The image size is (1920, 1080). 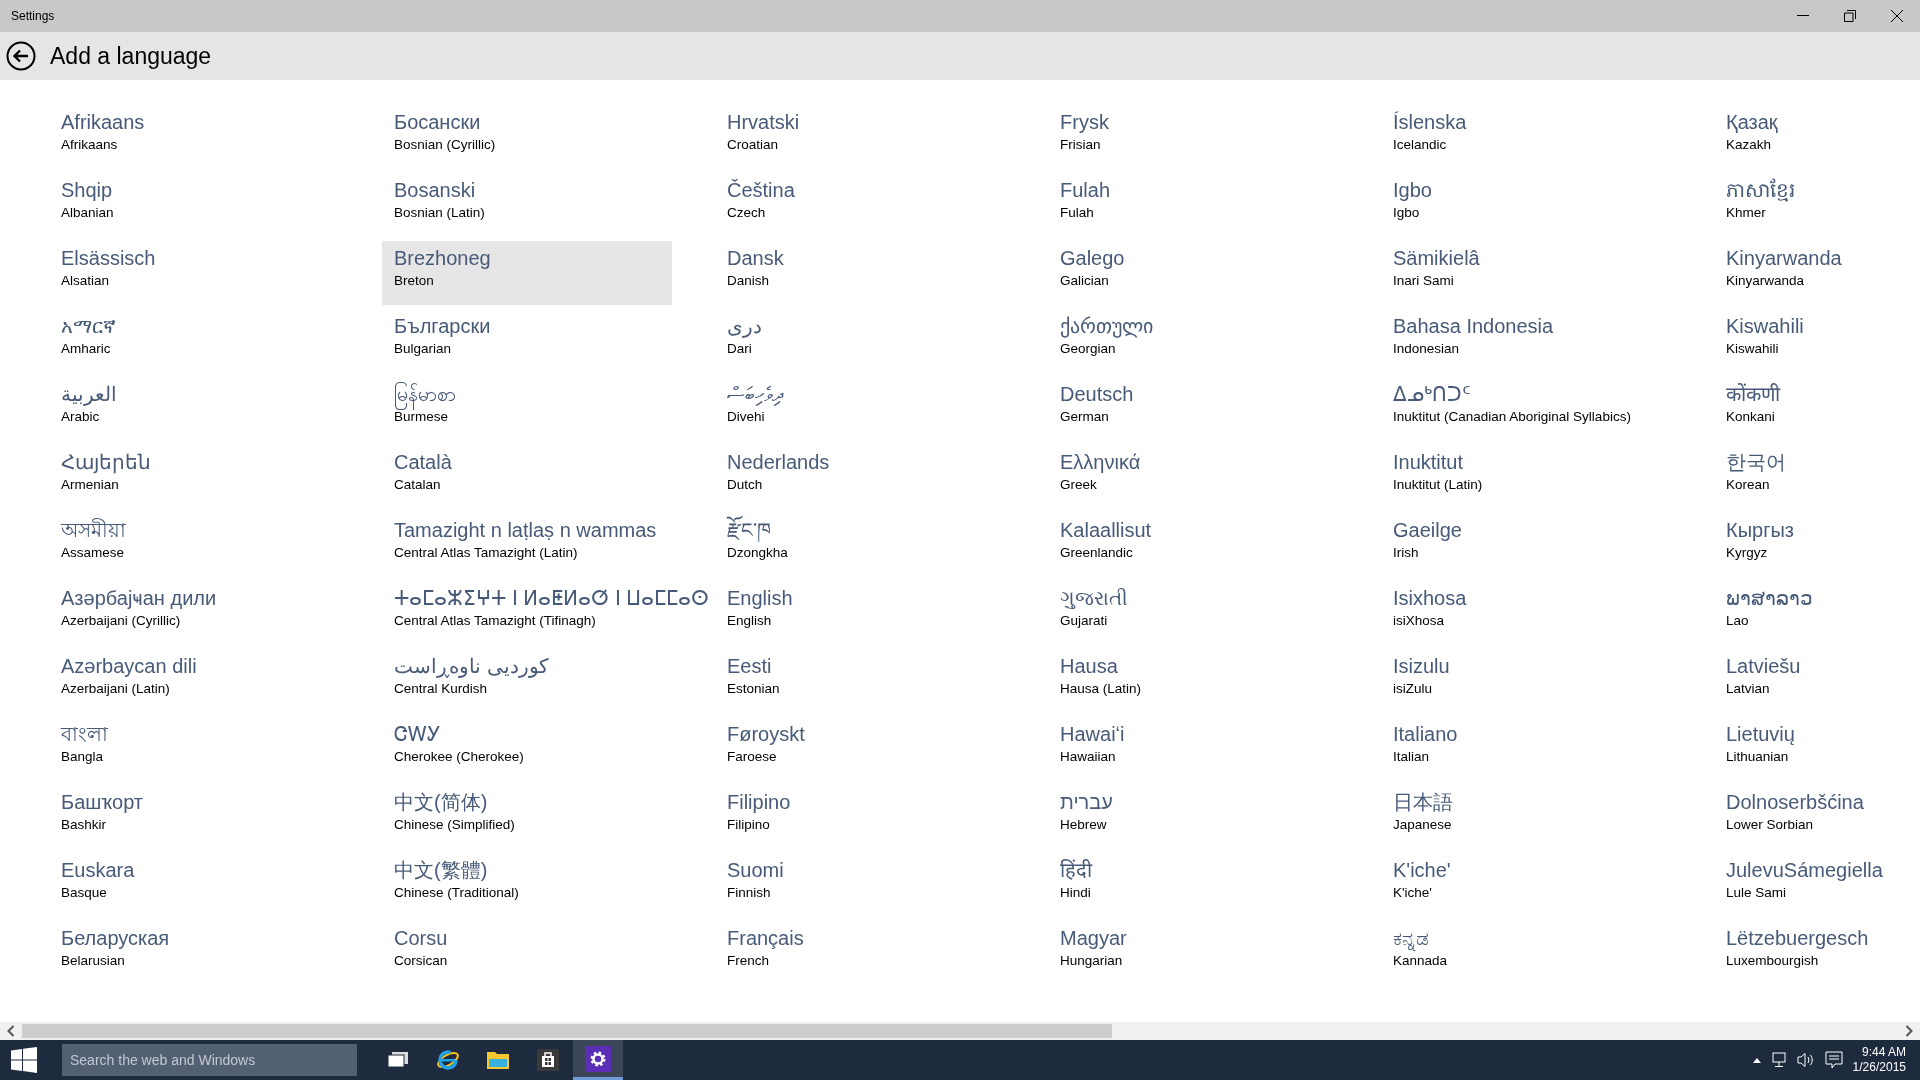 I want to click on speaker-icon, so click(x=1805, y=1060).